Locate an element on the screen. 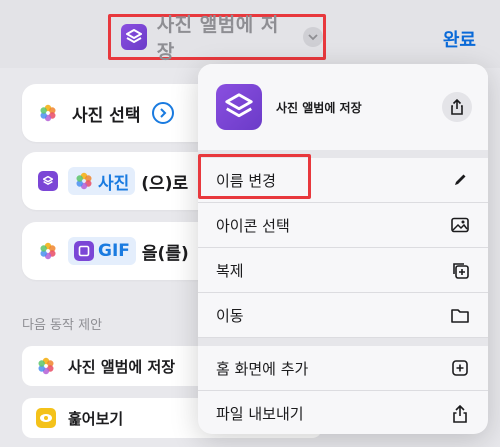 This screenshot has height=447, width=500. share-icon is located at coordinates (460, 414).